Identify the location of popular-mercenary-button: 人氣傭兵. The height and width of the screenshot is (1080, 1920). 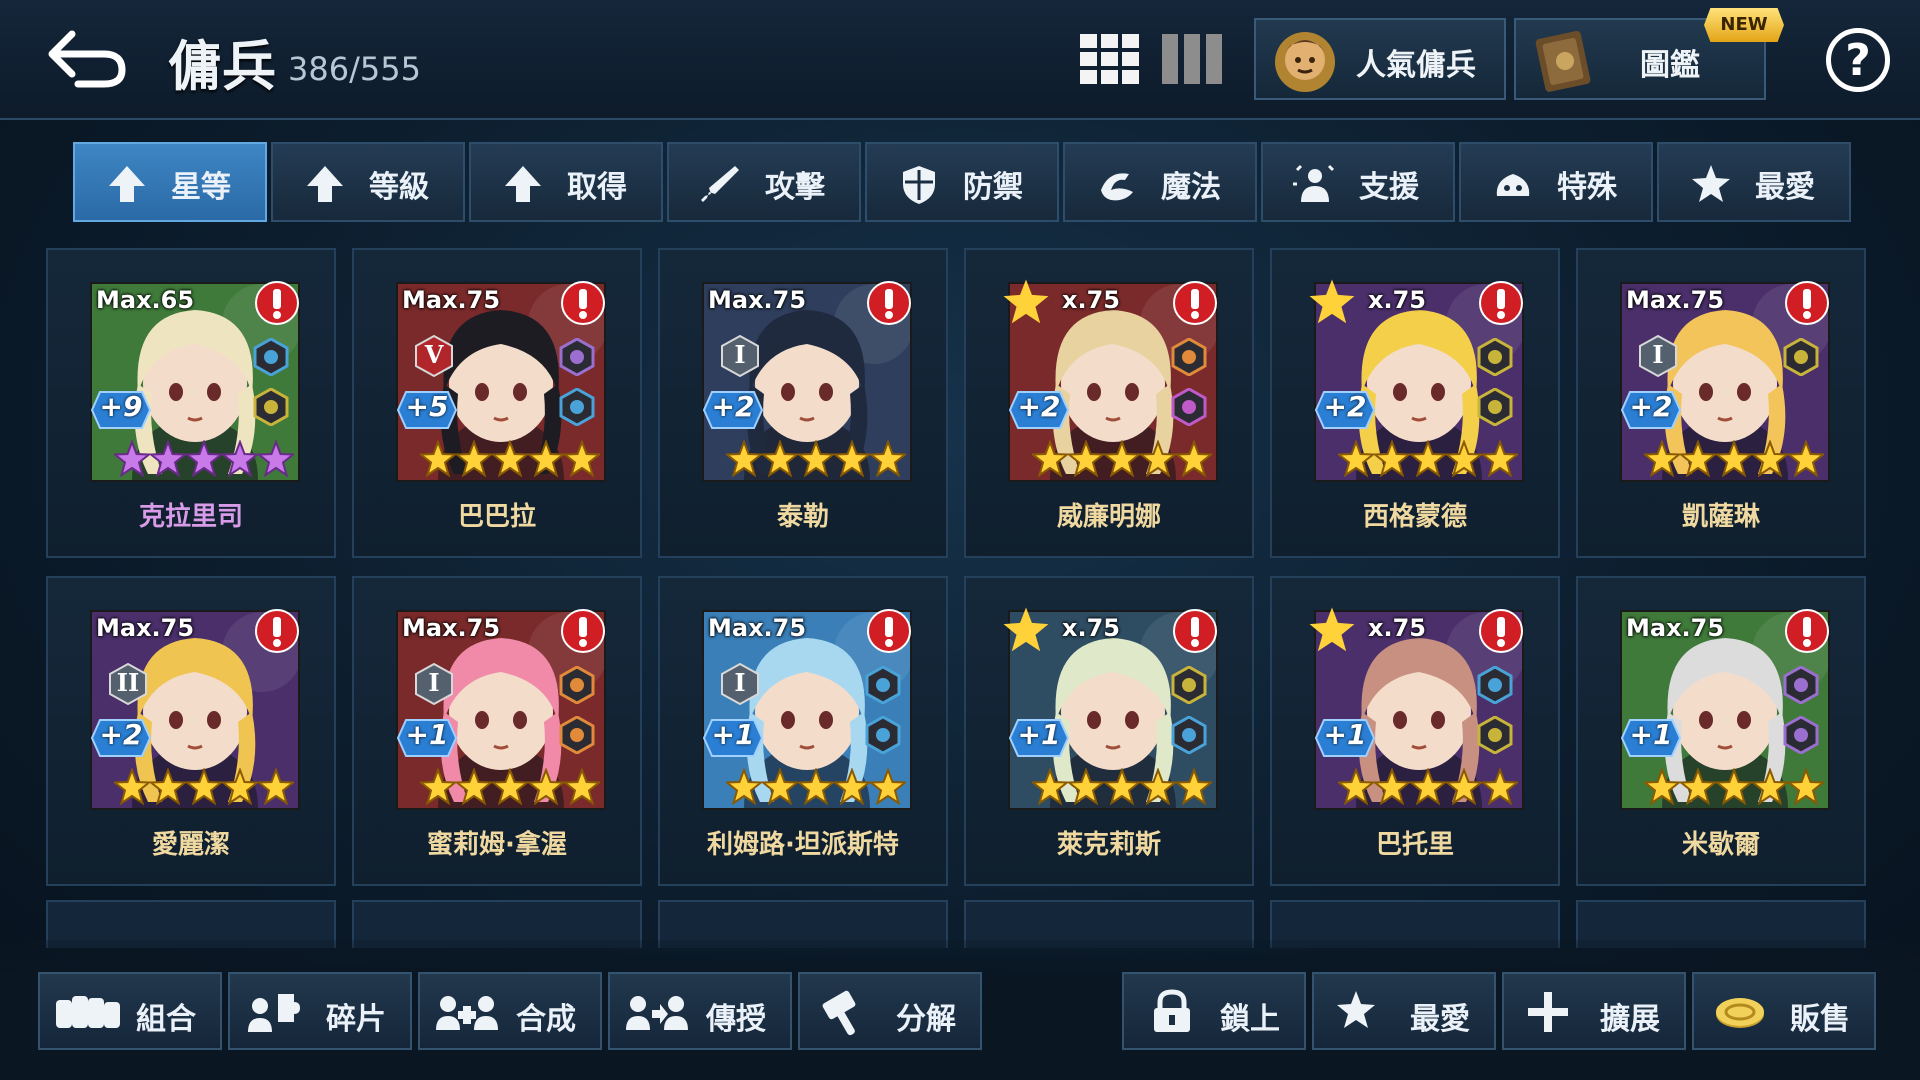
(1380, 59).